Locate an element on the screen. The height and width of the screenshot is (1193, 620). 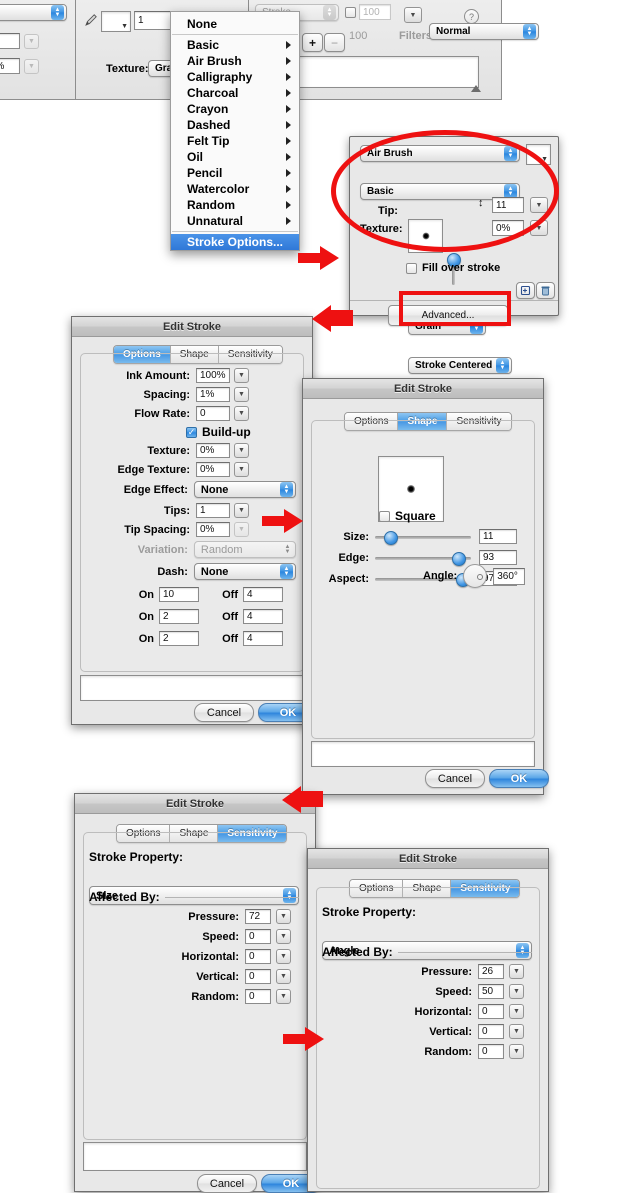
cancel-button-options: Cancel is located at coordinates (224, 712).